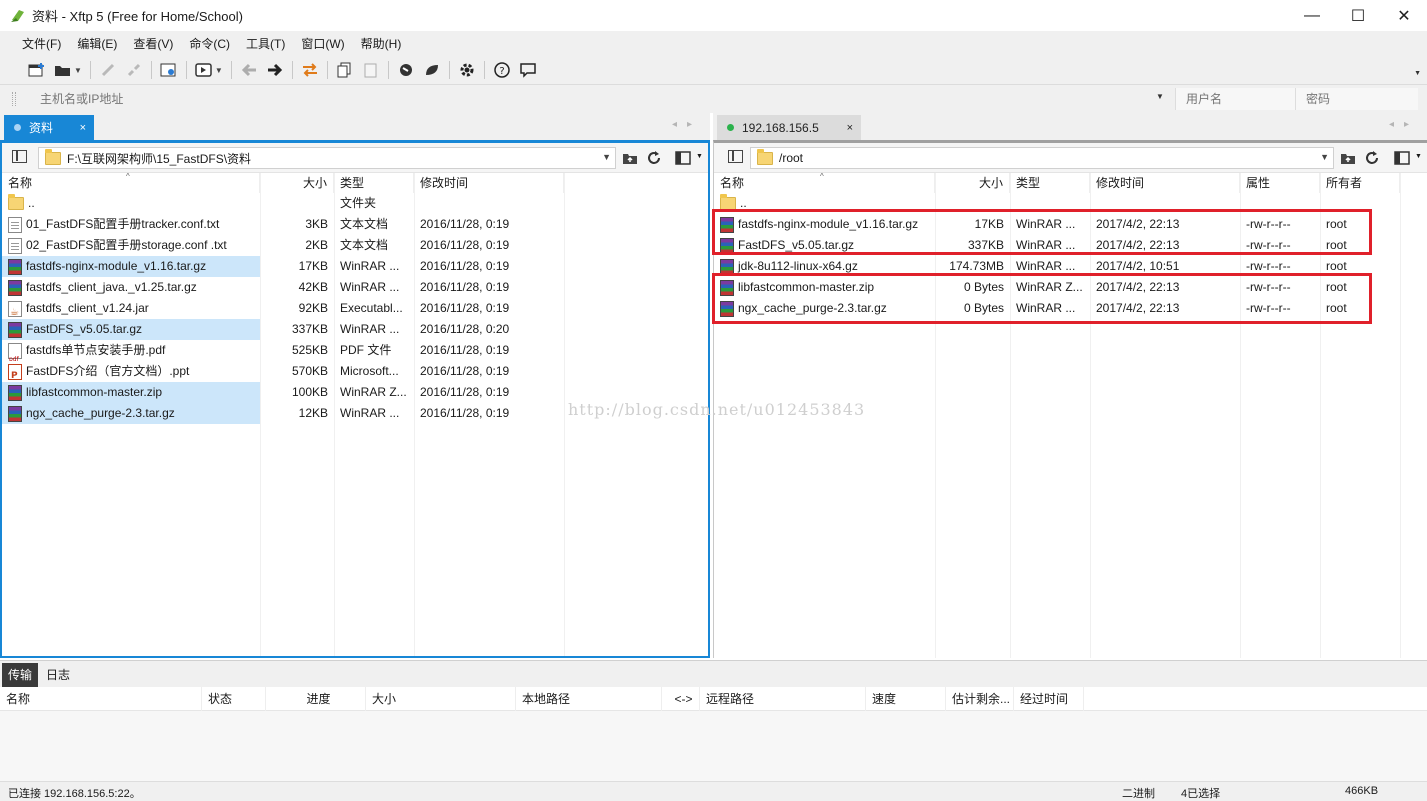  Describe the element at coordinates (204, 70) in the screenshot. I see `terminal-icon` at that location.